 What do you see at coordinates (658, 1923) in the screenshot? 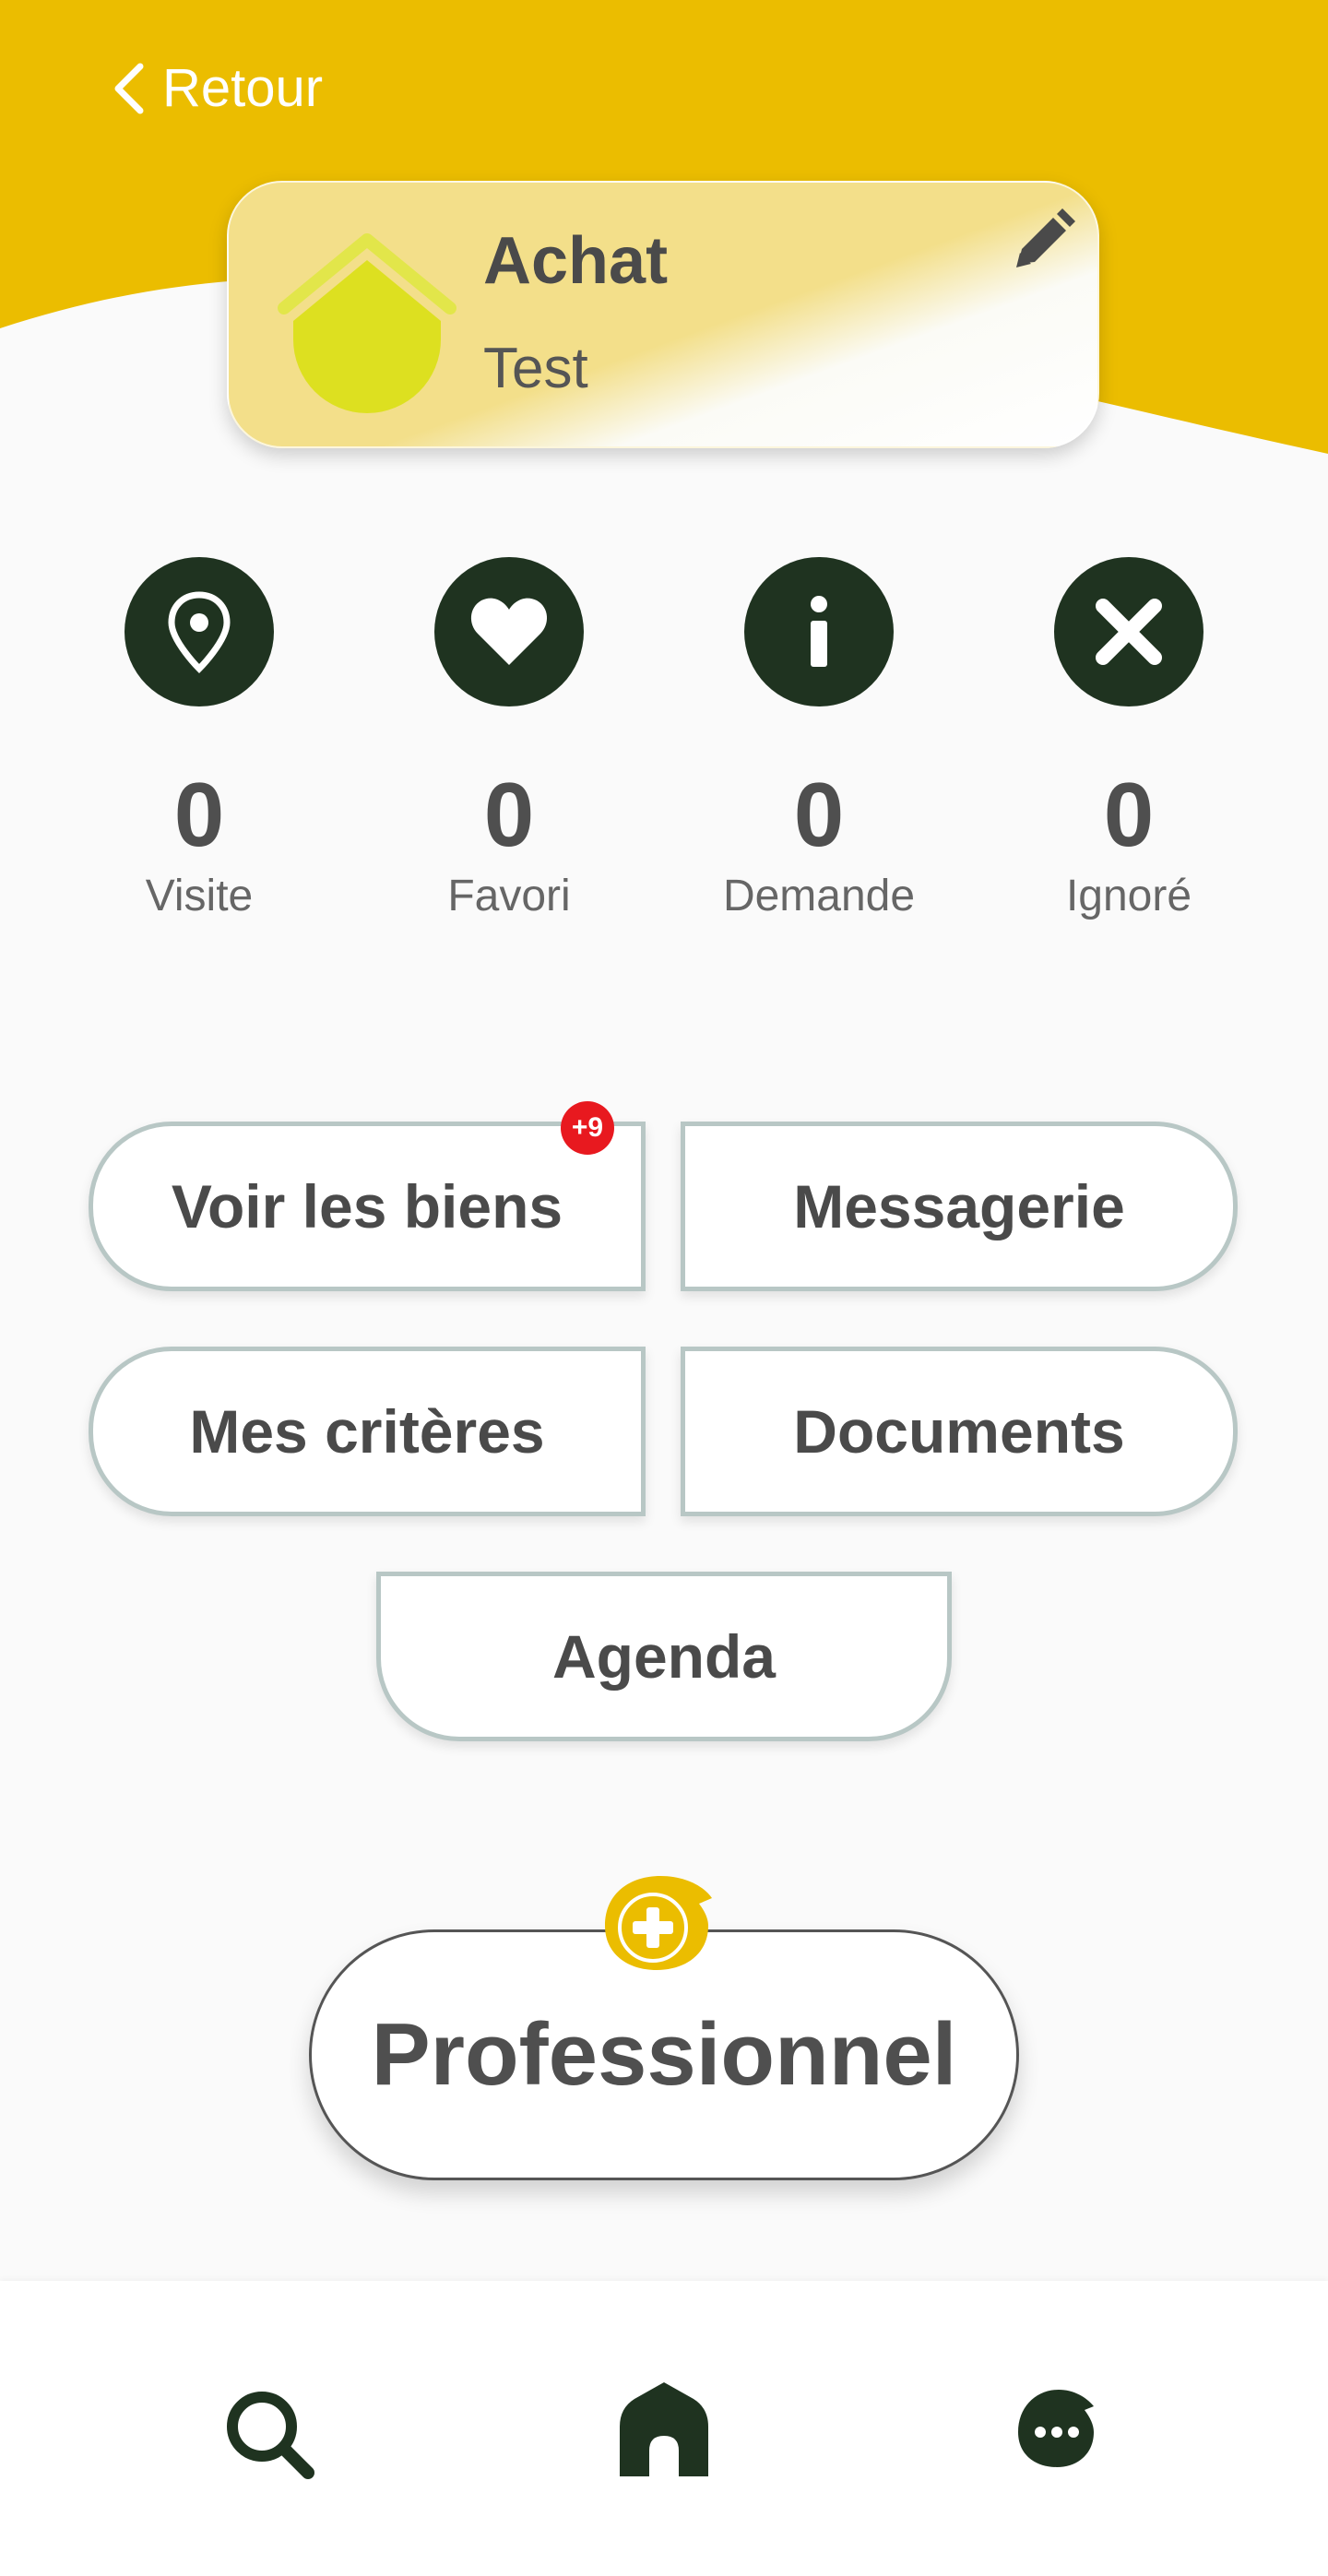
I see `plus-bubble-icon` at bounding box center [658, 1923].